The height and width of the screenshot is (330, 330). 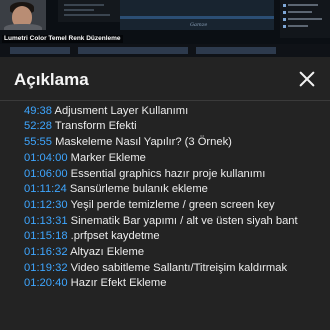 I want to click on chapter-item: 55:55 Maskeleme Nasıl Yapılır? (3 Örnek), so click(x=174, y=143).